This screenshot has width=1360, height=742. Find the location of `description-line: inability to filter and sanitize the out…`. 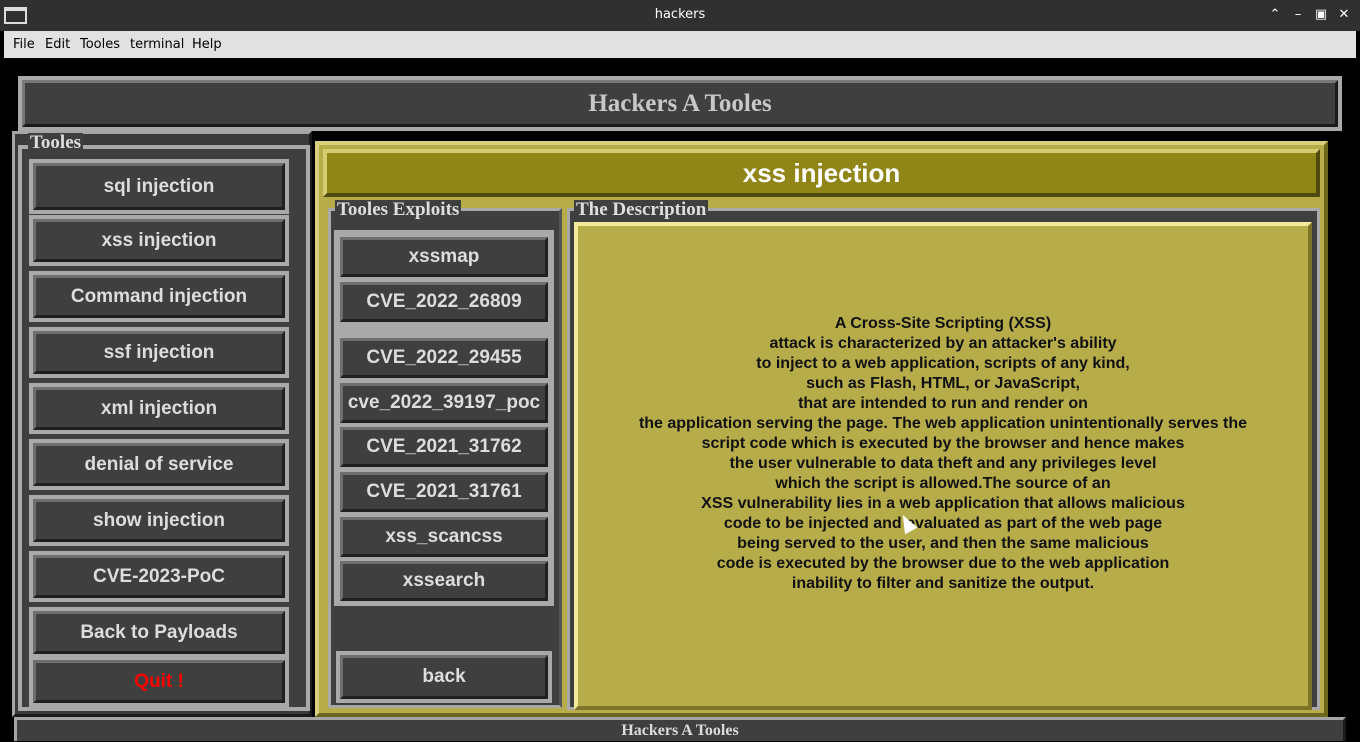

description-line: inability to filter and sanitize the out… is located at coordinates (943, 583).